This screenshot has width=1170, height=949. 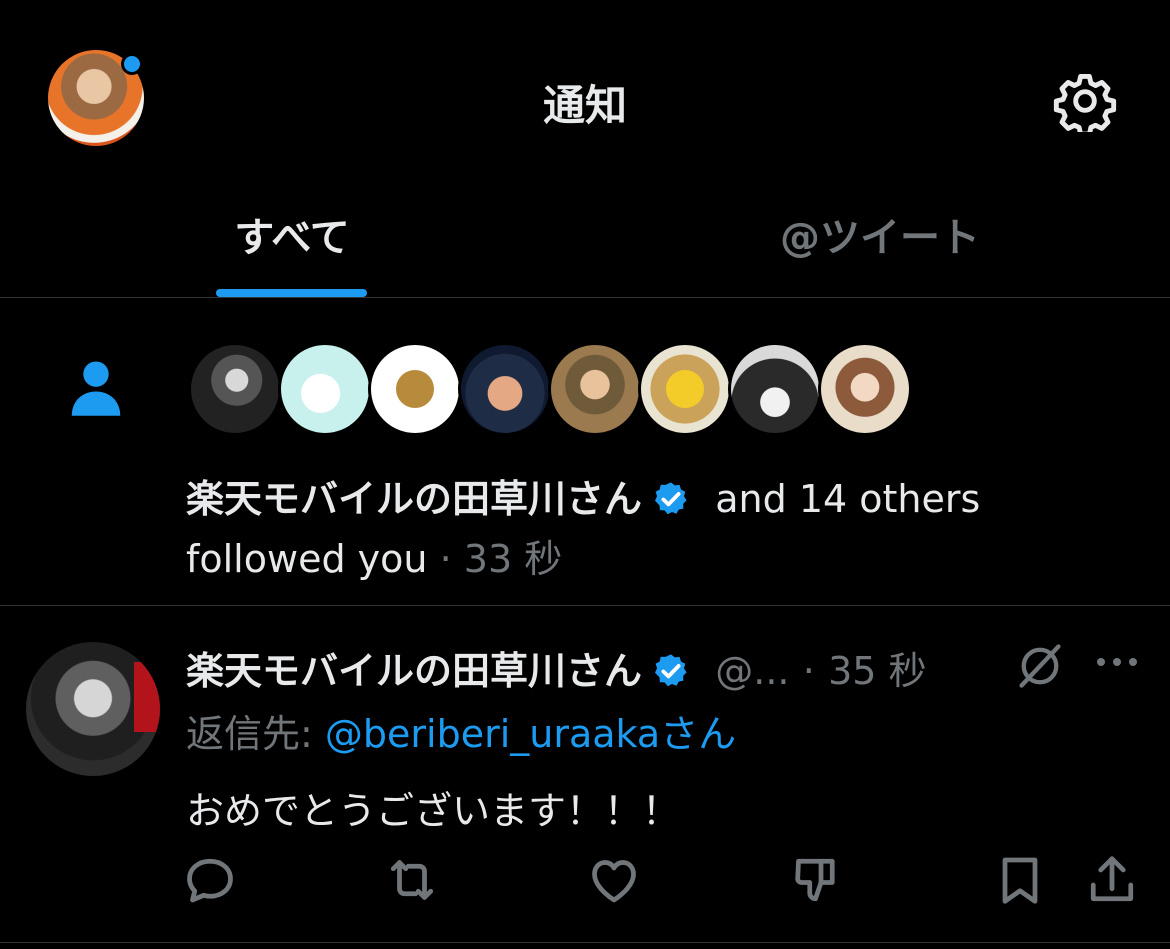 I want to click on retweet-icon, so click(x=412, y=880).